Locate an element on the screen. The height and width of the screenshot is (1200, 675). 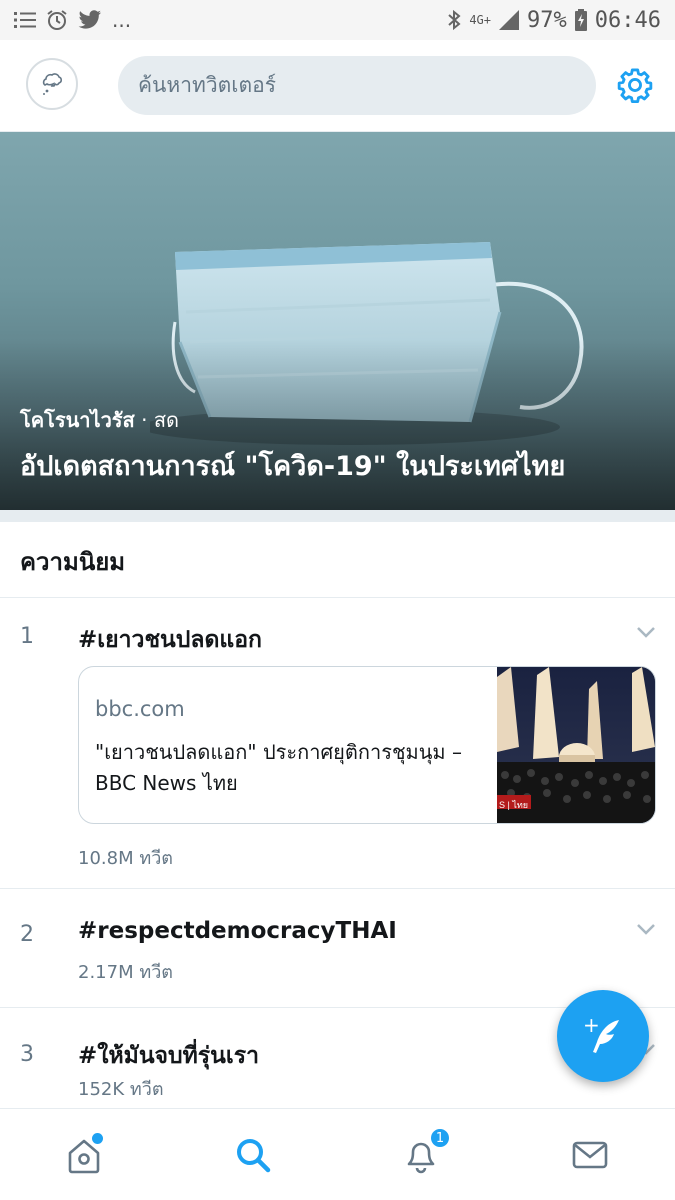
bottom-nav: 1 is located at coordinates (337, 1154).